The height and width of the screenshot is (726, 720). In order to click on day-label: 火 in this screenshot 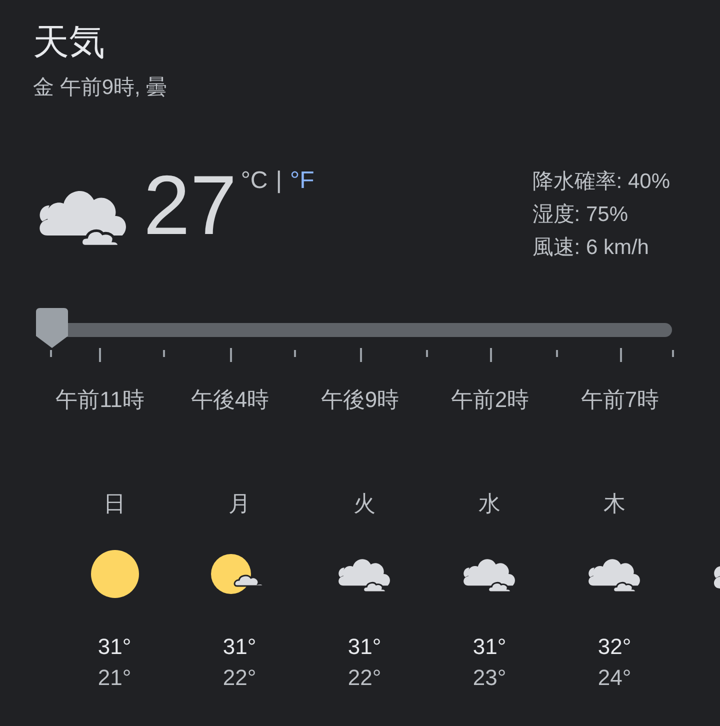, I will do `click(365, 504)`.